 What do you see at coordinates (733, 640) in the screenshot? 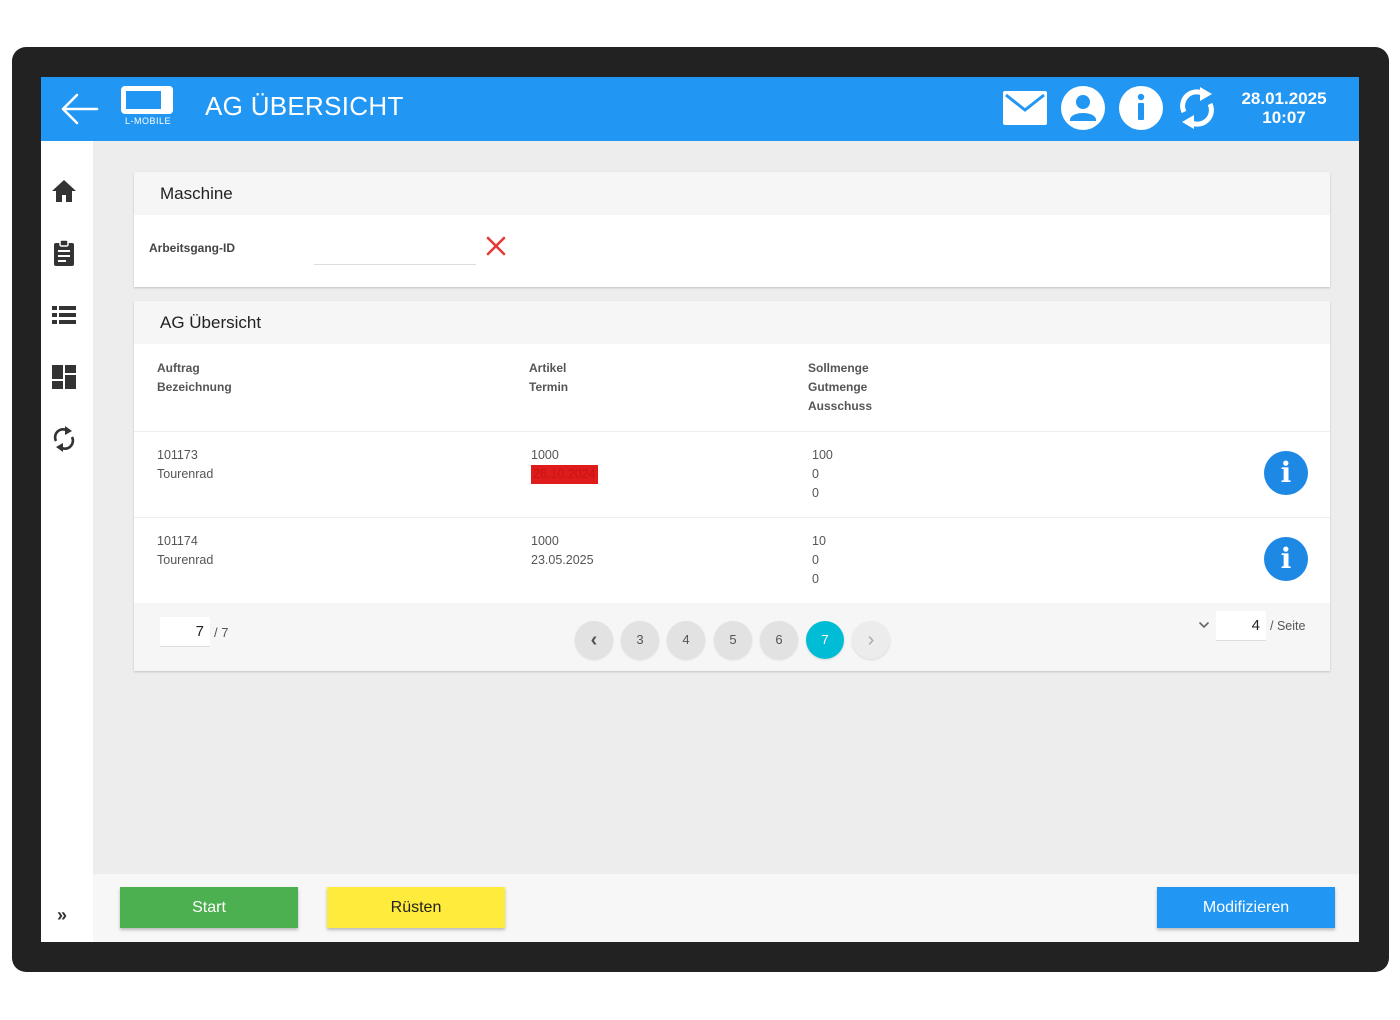
I see `page-button-5: 5` at bounding box center [733, 640].